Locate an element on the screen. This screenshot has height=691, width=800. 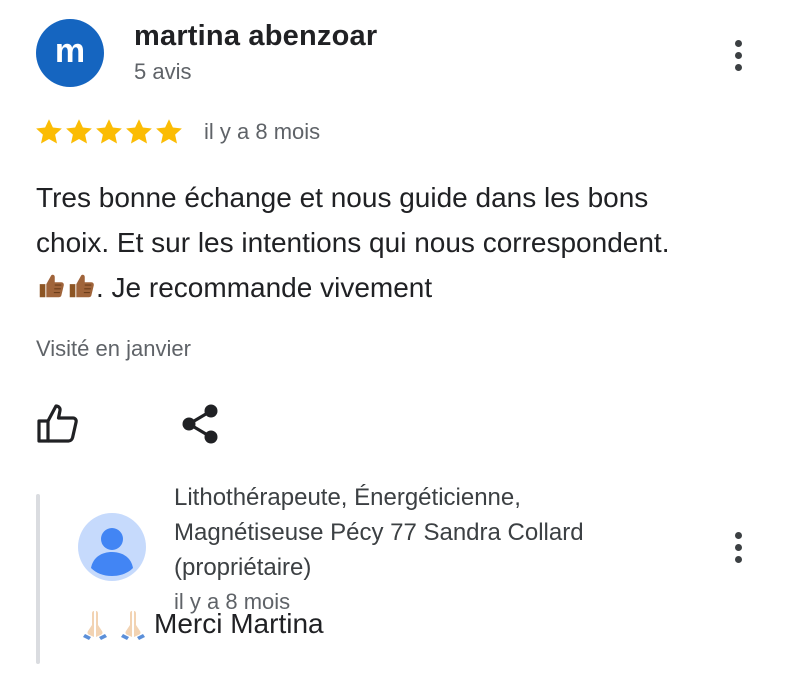
review-text-line-with-emoji: . Je recommande vivement is located at coordinates (406, 287).